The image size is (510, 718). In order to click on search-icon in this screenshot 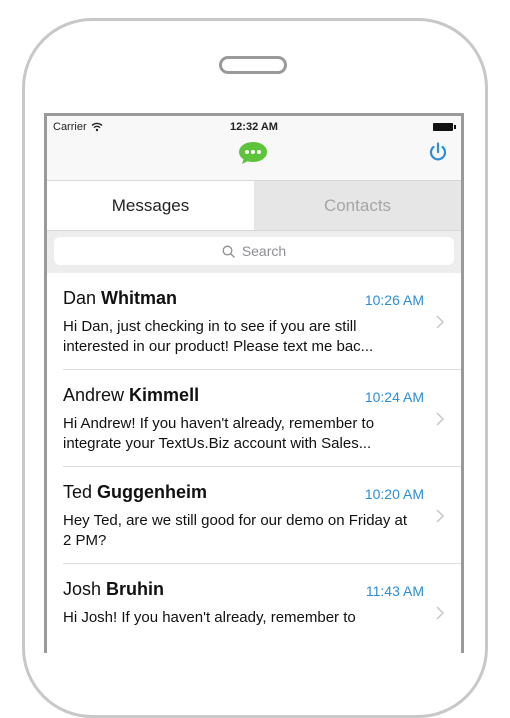, I will do `click(228, 251)`.